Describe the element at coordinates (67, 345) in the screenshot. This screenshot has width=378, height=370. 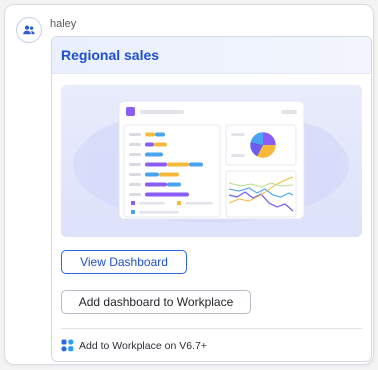
I see `workplace-app-icon` at that location.